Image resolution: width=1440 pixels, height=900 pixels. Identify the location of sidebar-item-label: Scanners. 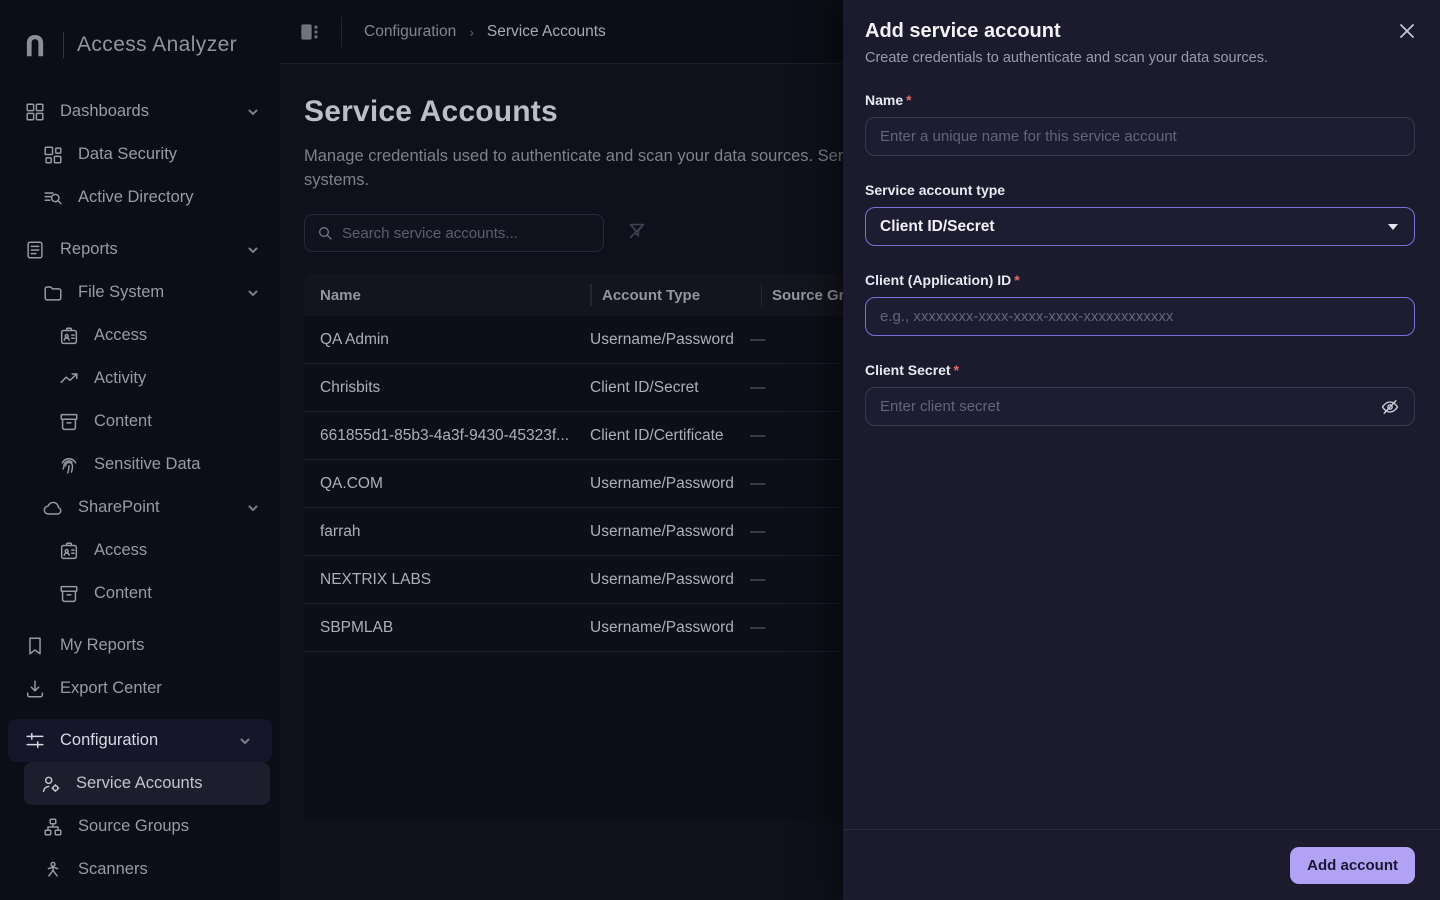
(113, 869).